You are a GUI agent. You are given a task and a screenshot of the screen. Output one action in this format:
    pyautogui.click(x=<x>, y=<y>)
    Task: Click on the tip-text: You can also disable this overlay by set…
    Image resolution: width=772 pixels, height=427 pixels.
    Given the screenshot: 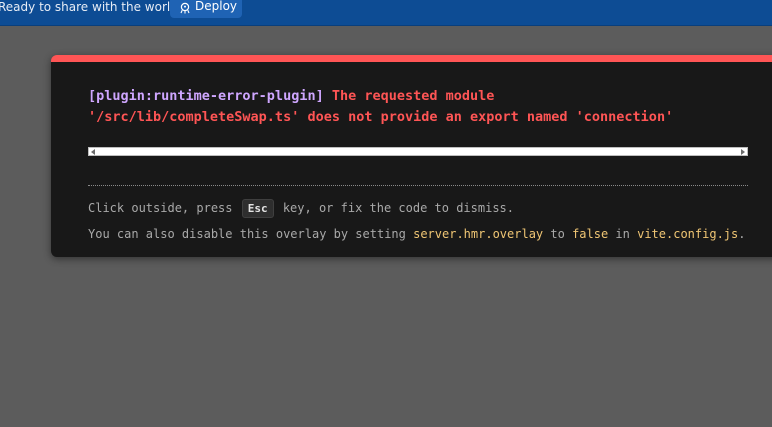 What is the action you would take?
    pyautogui.click(x=251, y=234)
    